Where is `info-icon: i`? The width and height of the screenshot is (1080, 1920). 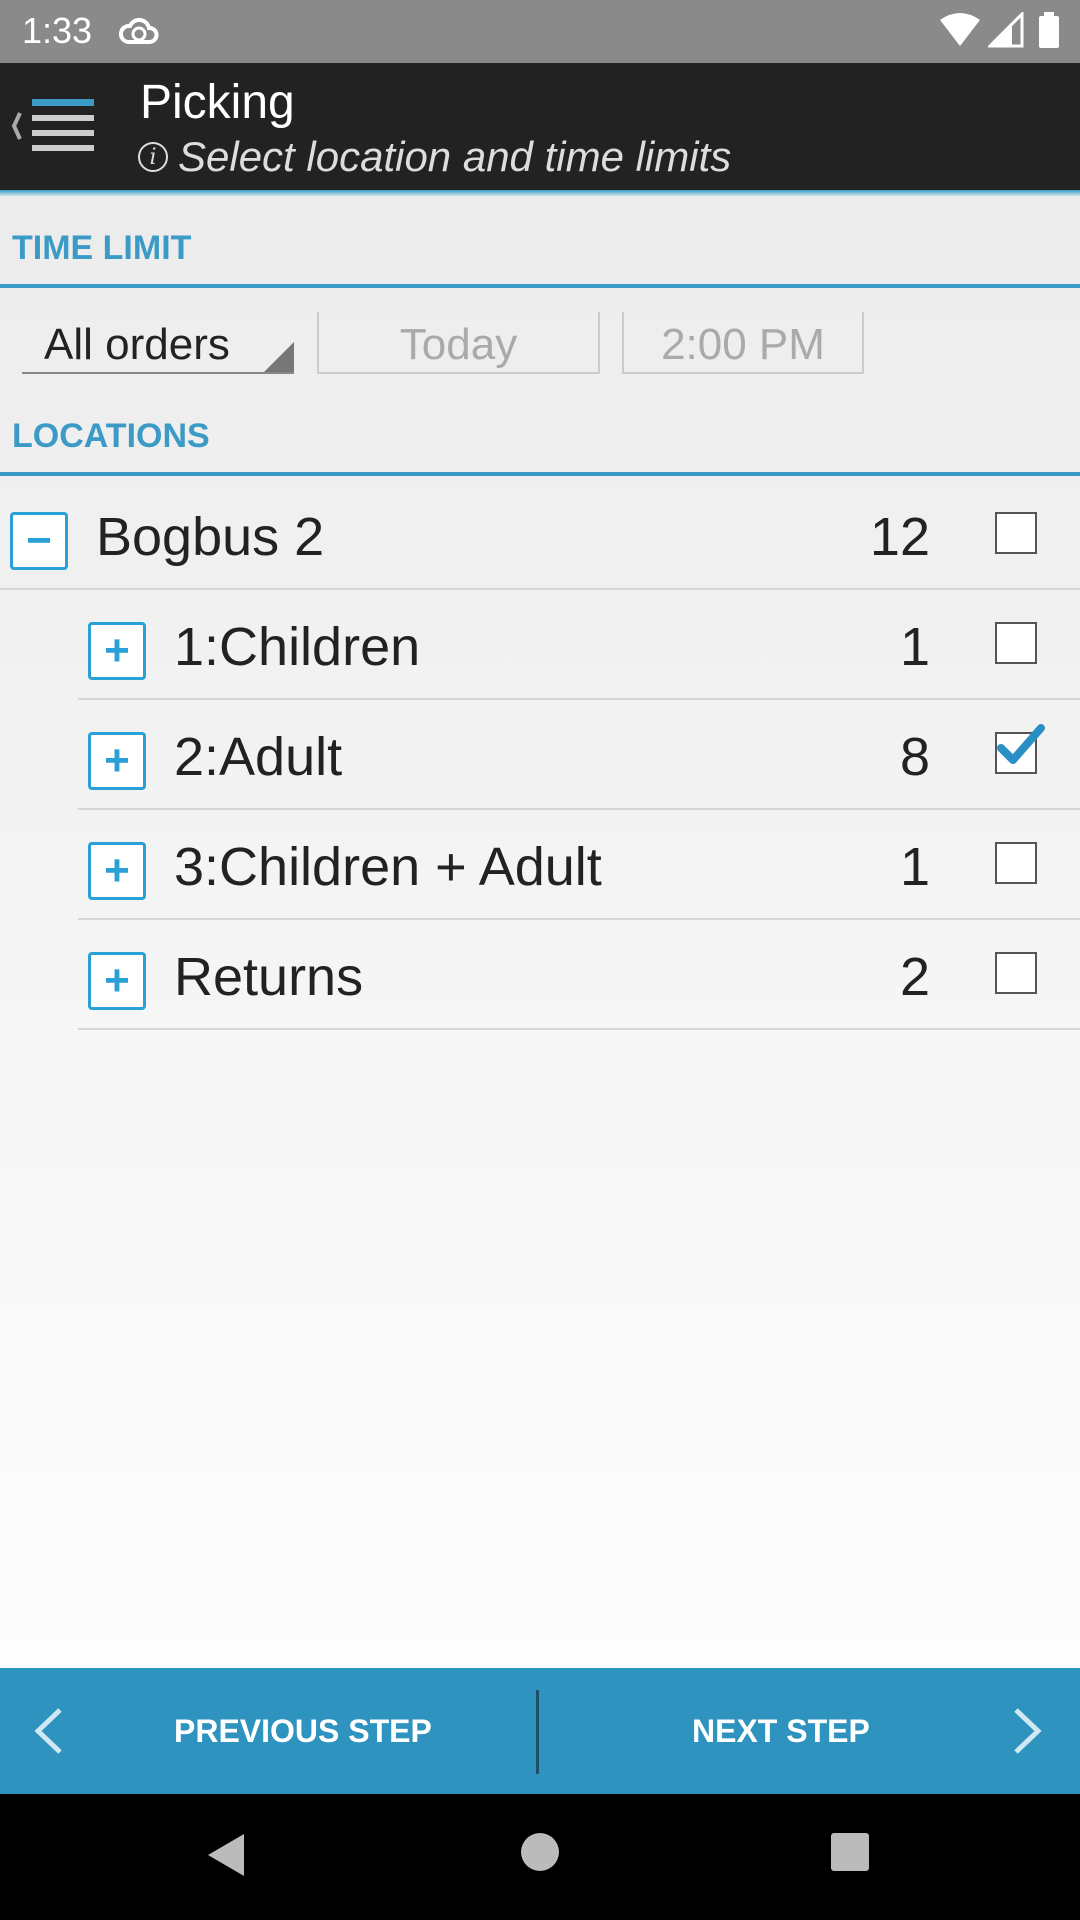
info-icon: i is located at coordinates (153, 157).